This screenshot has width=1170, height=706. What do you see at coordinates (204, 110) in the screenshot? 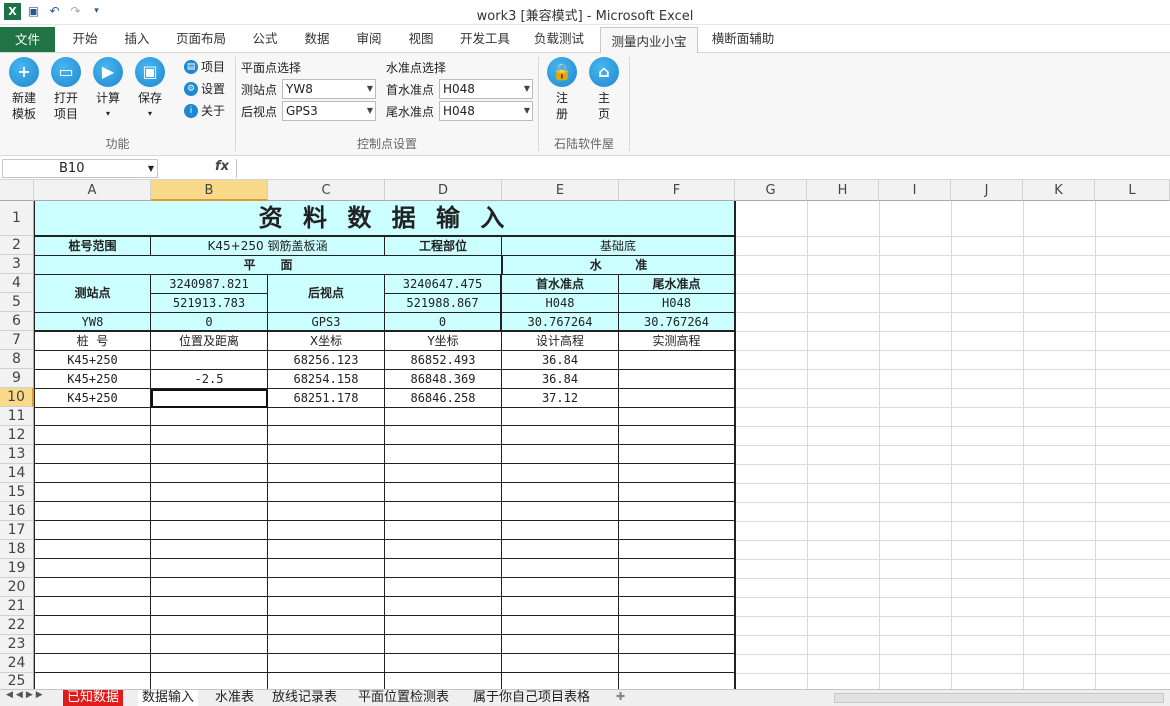
I see `about-button: i 关于` at bounding box center [204, 110].